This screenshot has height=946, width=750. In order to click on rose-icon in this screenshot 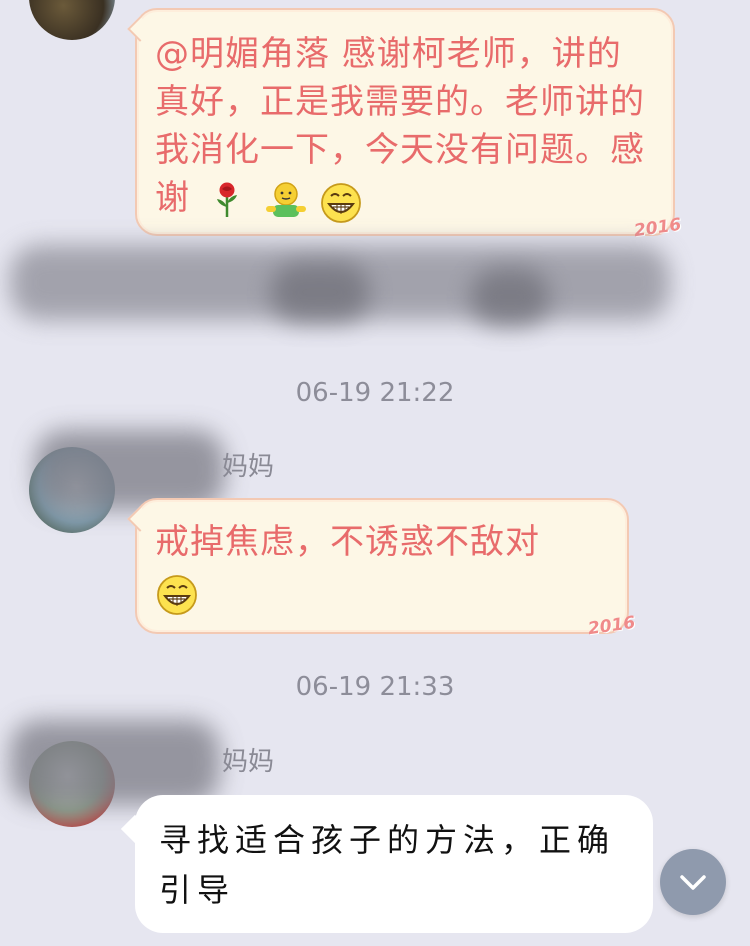, I will do `click(227, 200)`.